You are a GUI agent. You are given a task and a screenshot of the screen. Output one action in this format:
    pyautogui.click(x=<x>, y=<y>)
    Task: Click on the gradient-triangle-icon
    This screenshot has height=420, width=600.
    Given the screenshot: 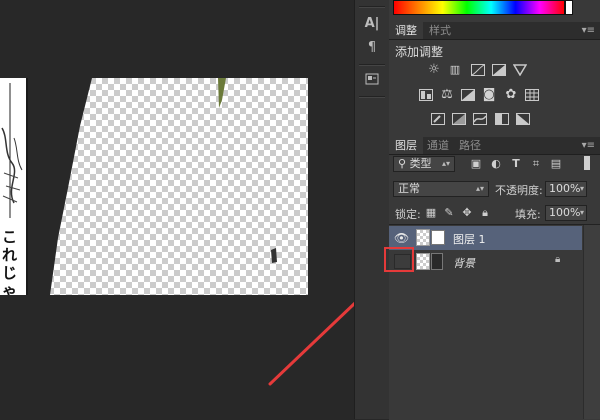 What is the action you would take?
    pyautogui.click(x=520, y=71)
    